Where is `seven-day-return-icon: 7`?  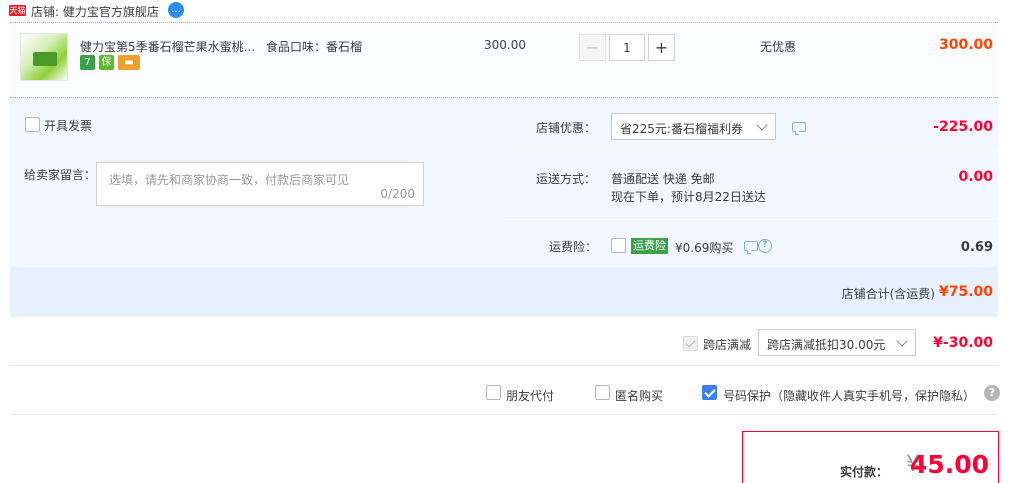 seven-day-return-icon: 7 is located at coordinates (87, 62).